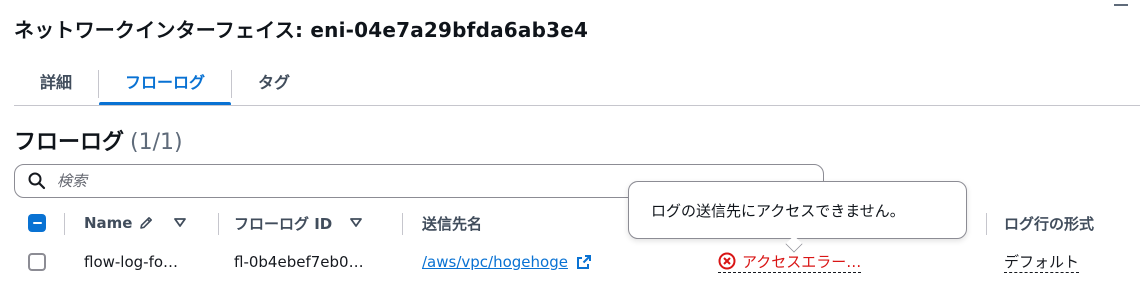  I want to click on tab-flow-logs: フローログ, so click(165, 86).